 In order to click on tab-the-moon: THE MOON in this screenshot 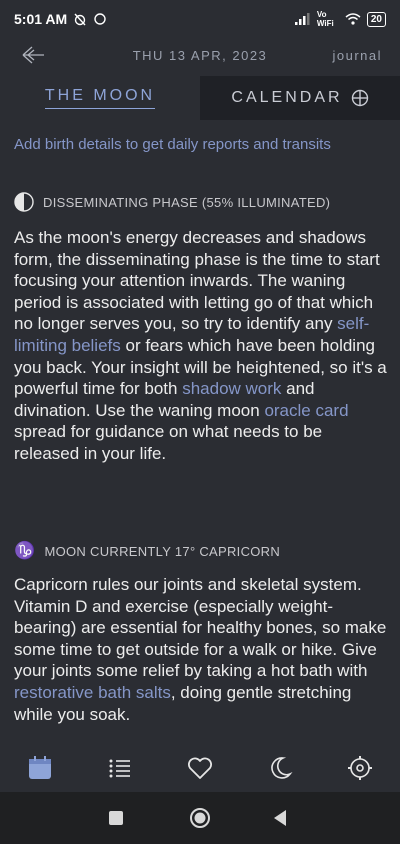, I will do `click(100, 98)`.